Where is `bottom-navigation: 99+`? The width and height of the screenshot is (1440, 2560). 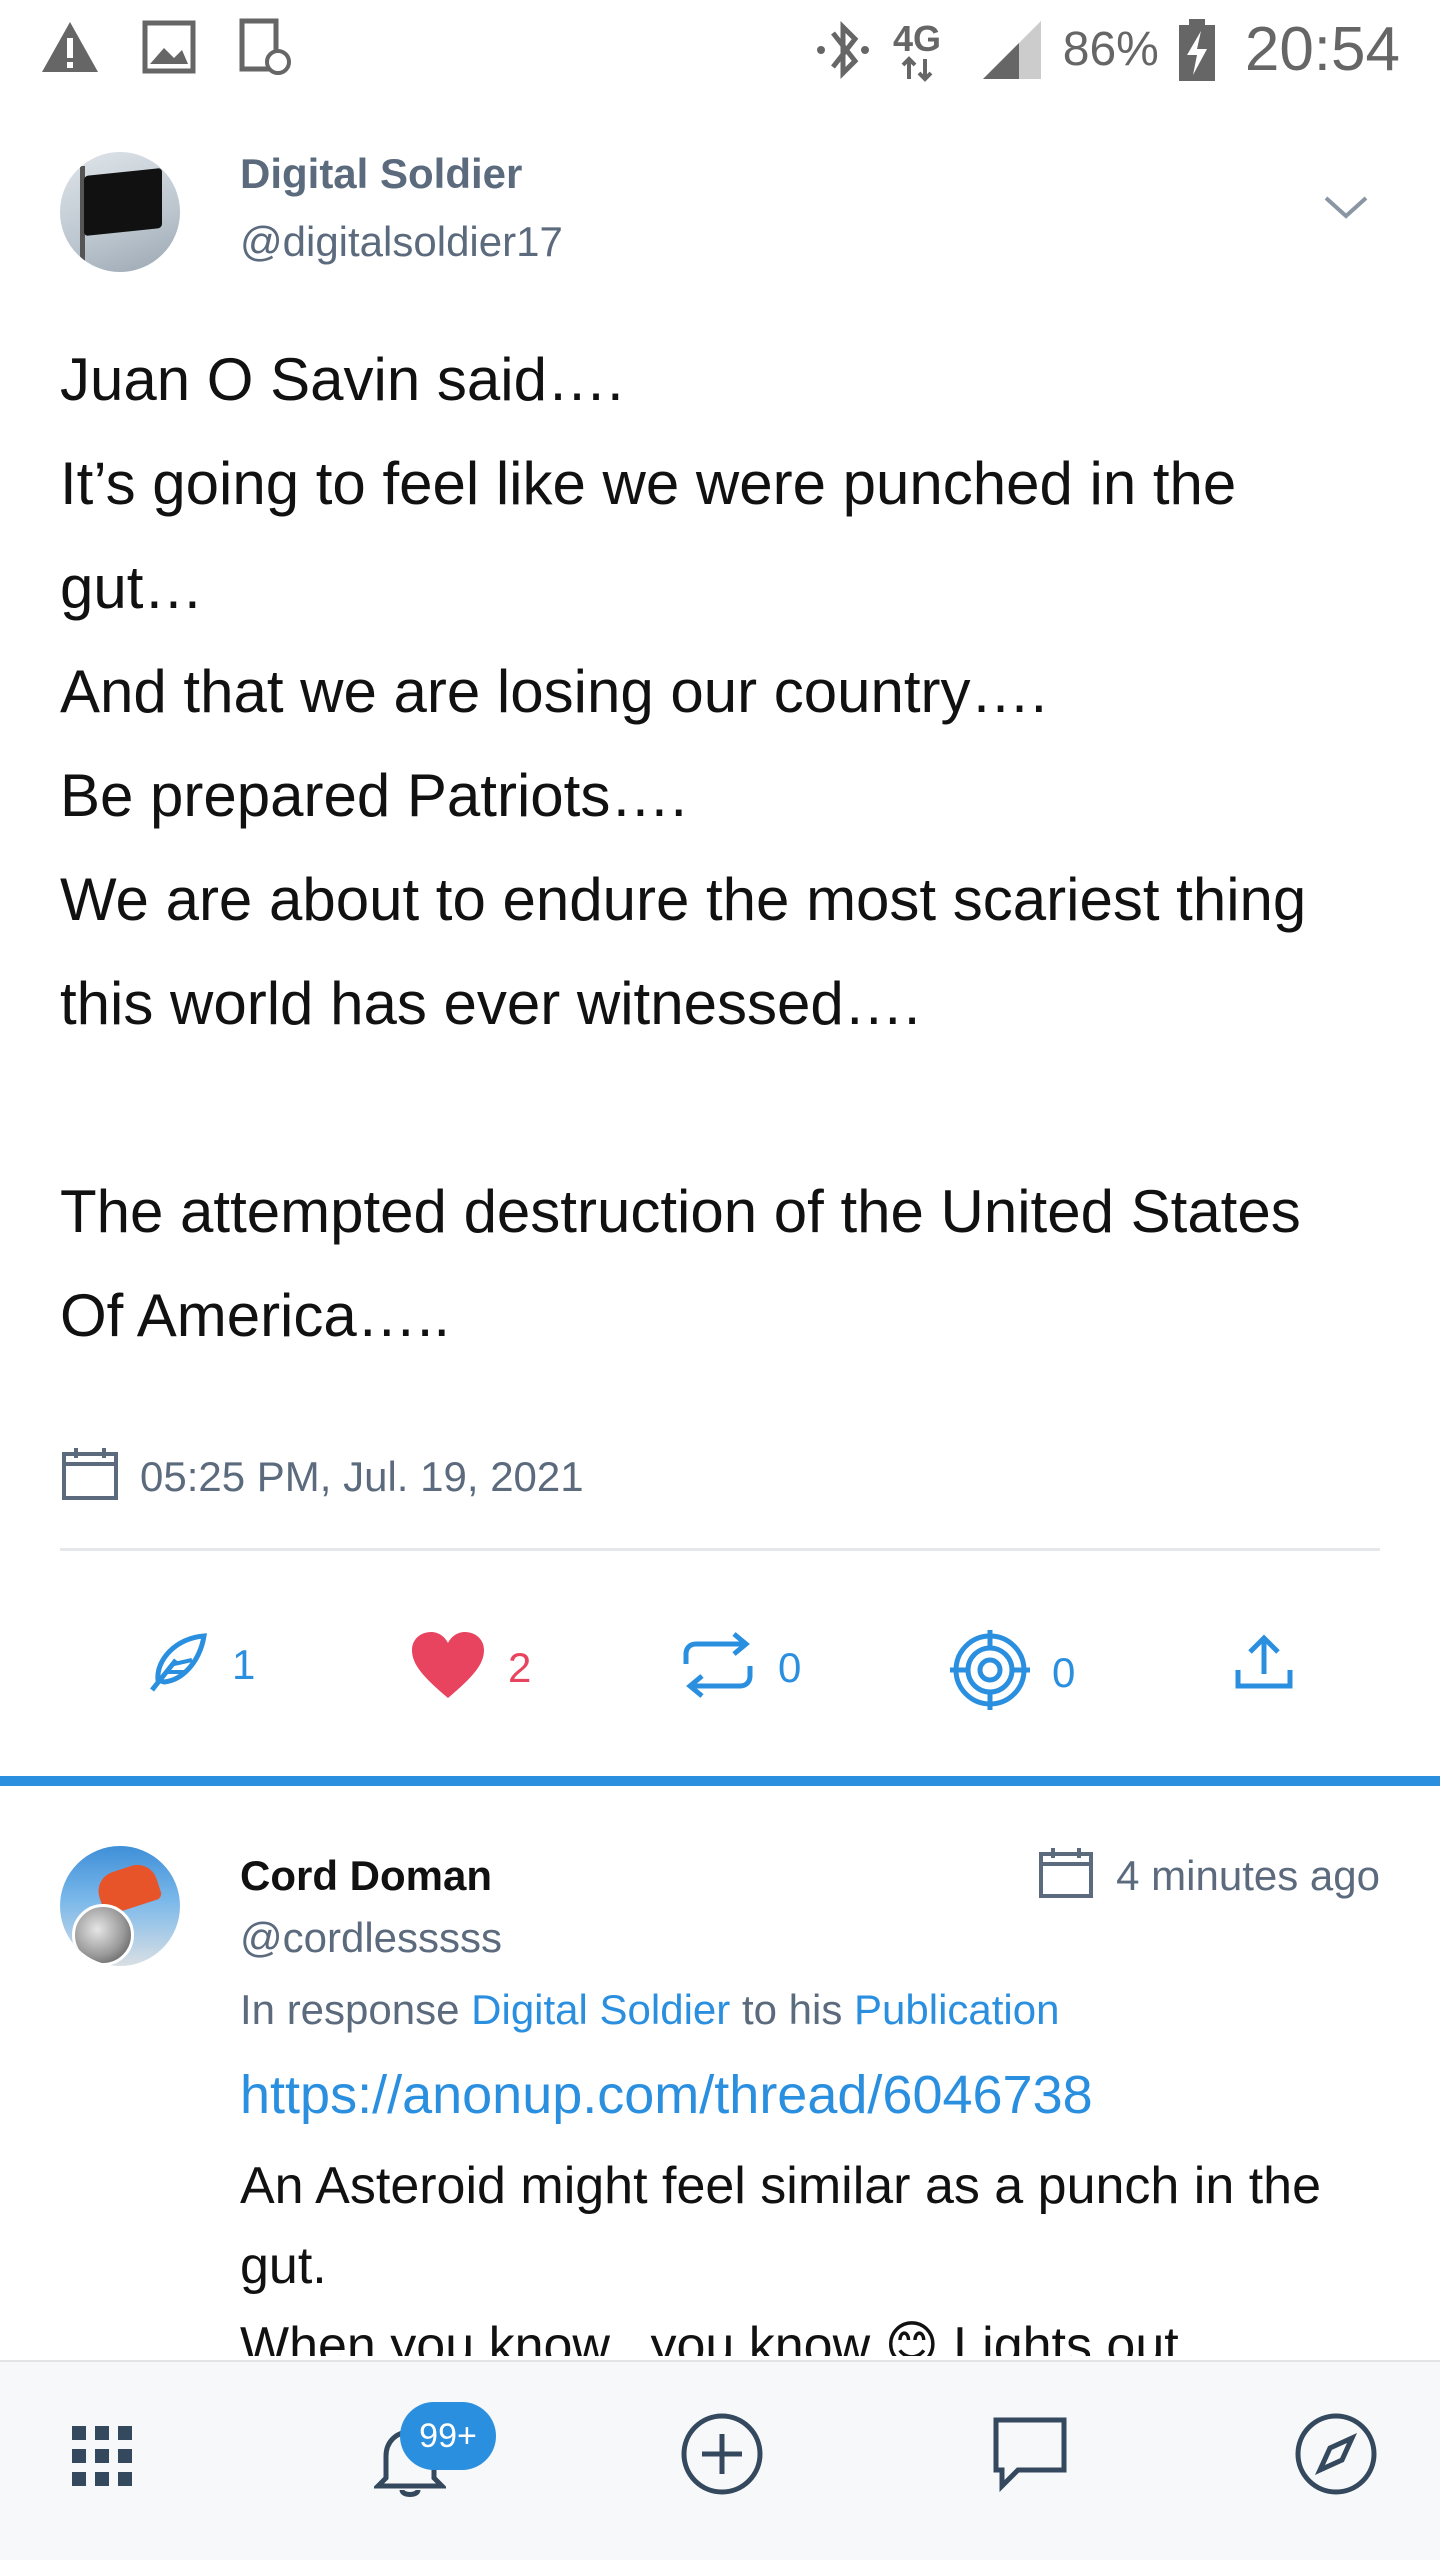
bottom-navigation: 99+ is located at coordinates (720, 2460).